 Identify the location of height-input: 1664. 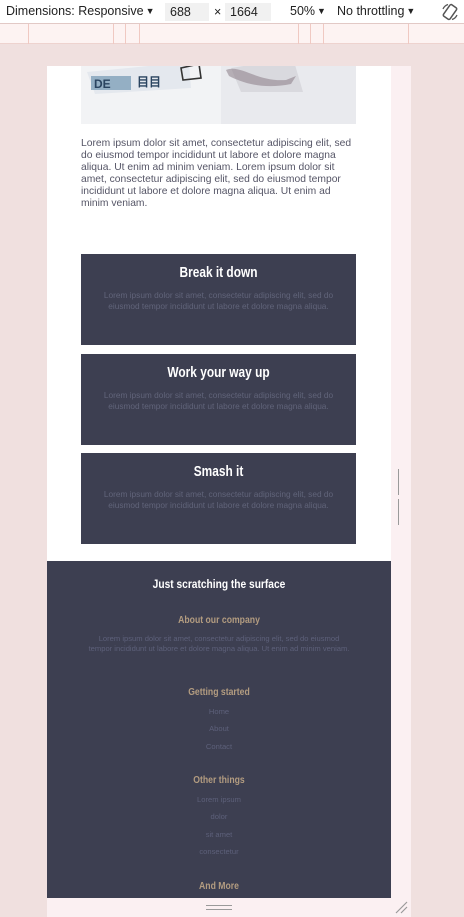
(248, 12).